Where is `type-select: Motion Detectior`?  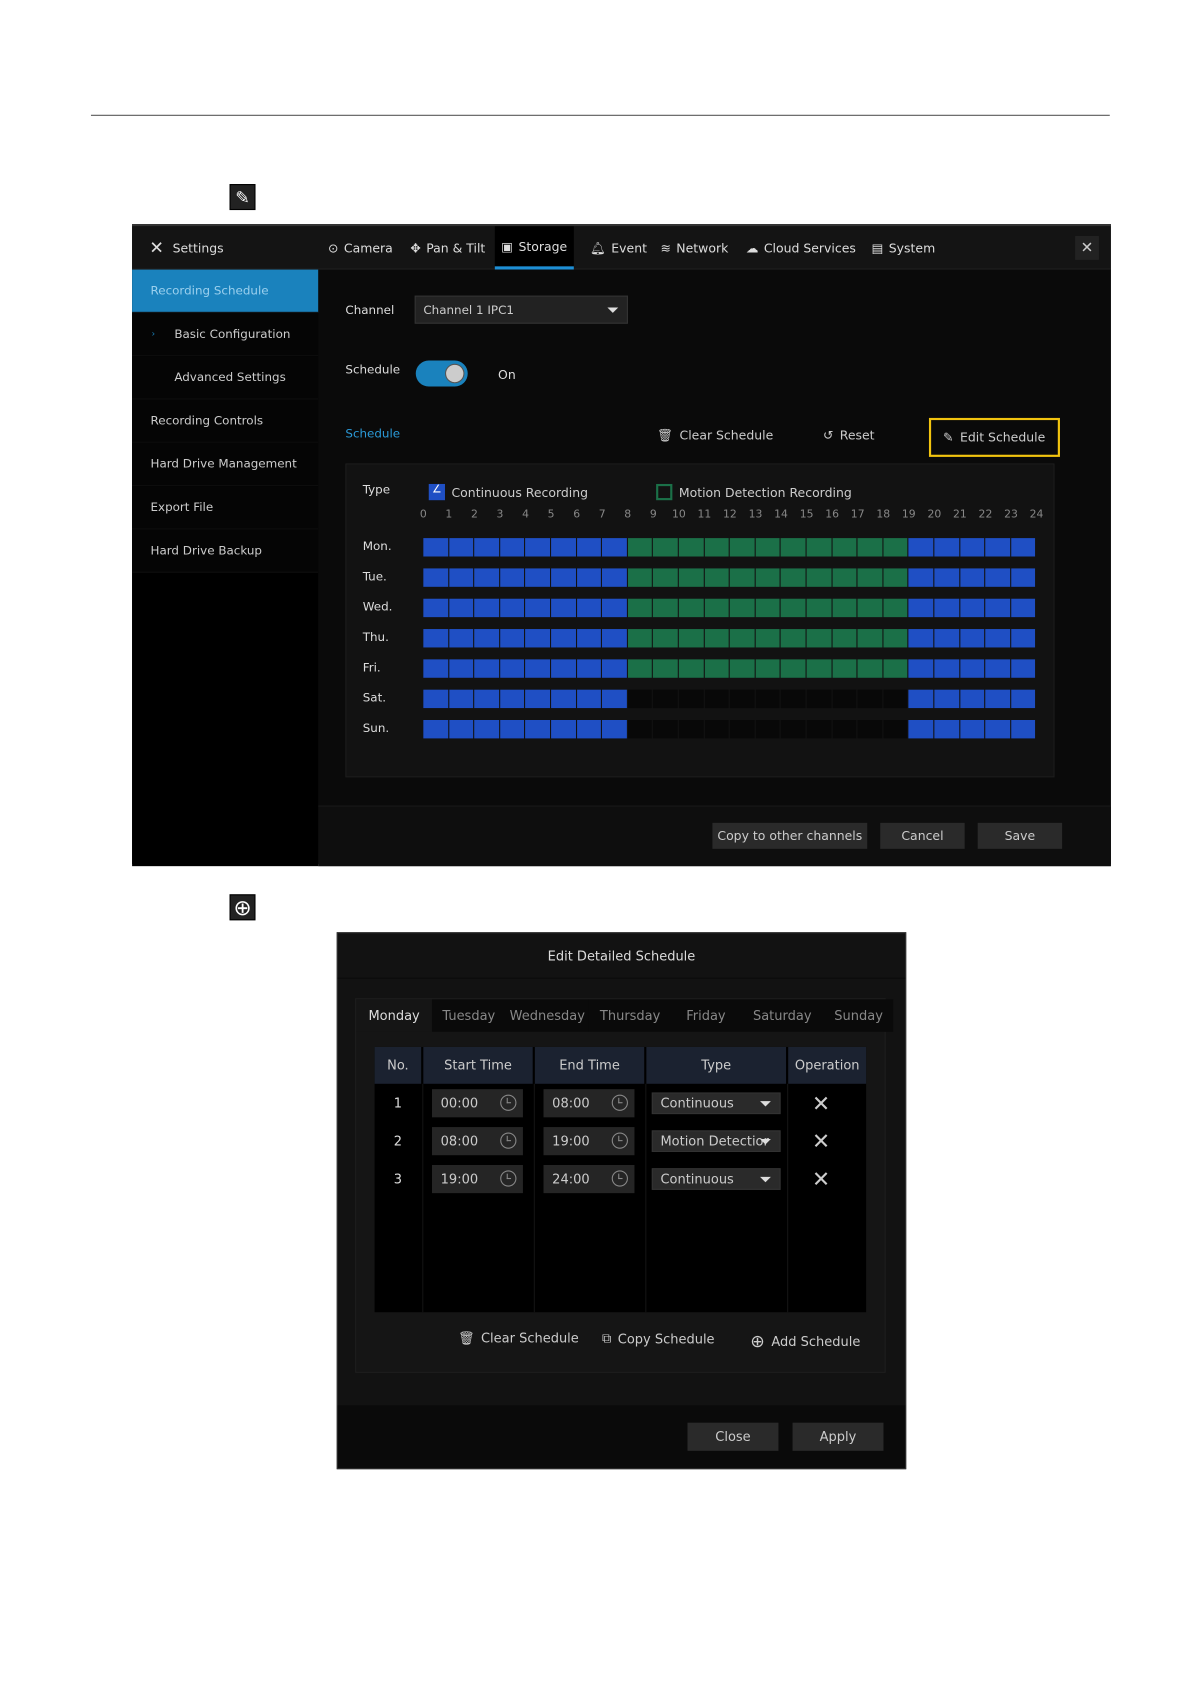
type-select: Motion Detectior is located at coordinates (716, 1141).